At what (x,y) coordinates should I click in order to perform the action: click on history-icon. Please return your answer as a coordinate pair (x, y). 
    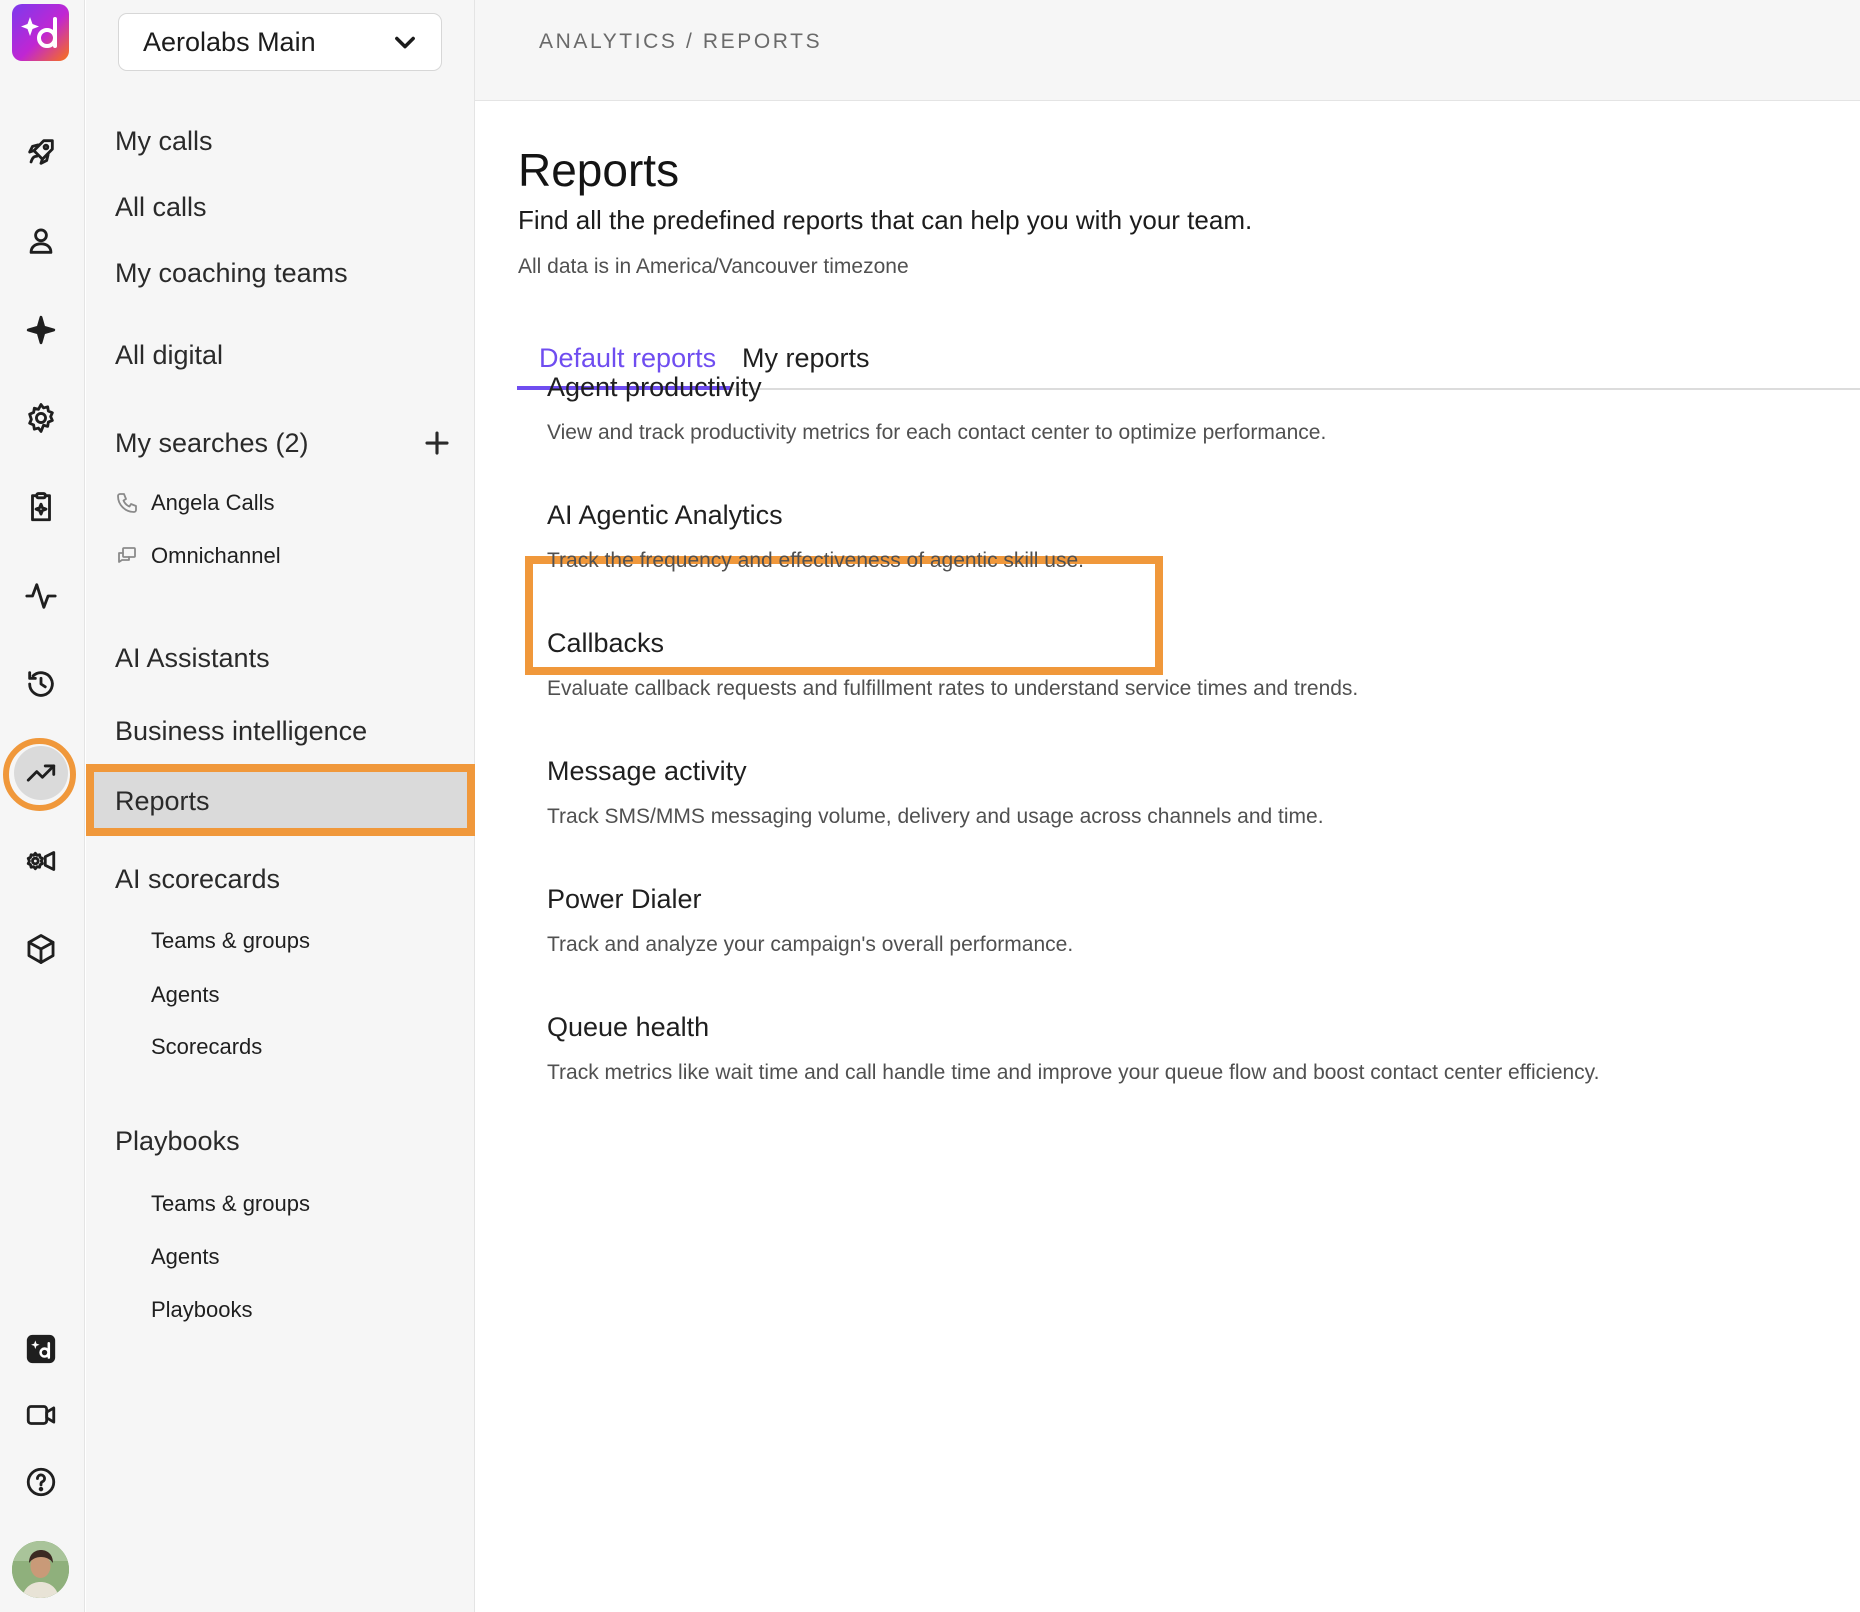
    Looking at the image, I should click on (41, 684).